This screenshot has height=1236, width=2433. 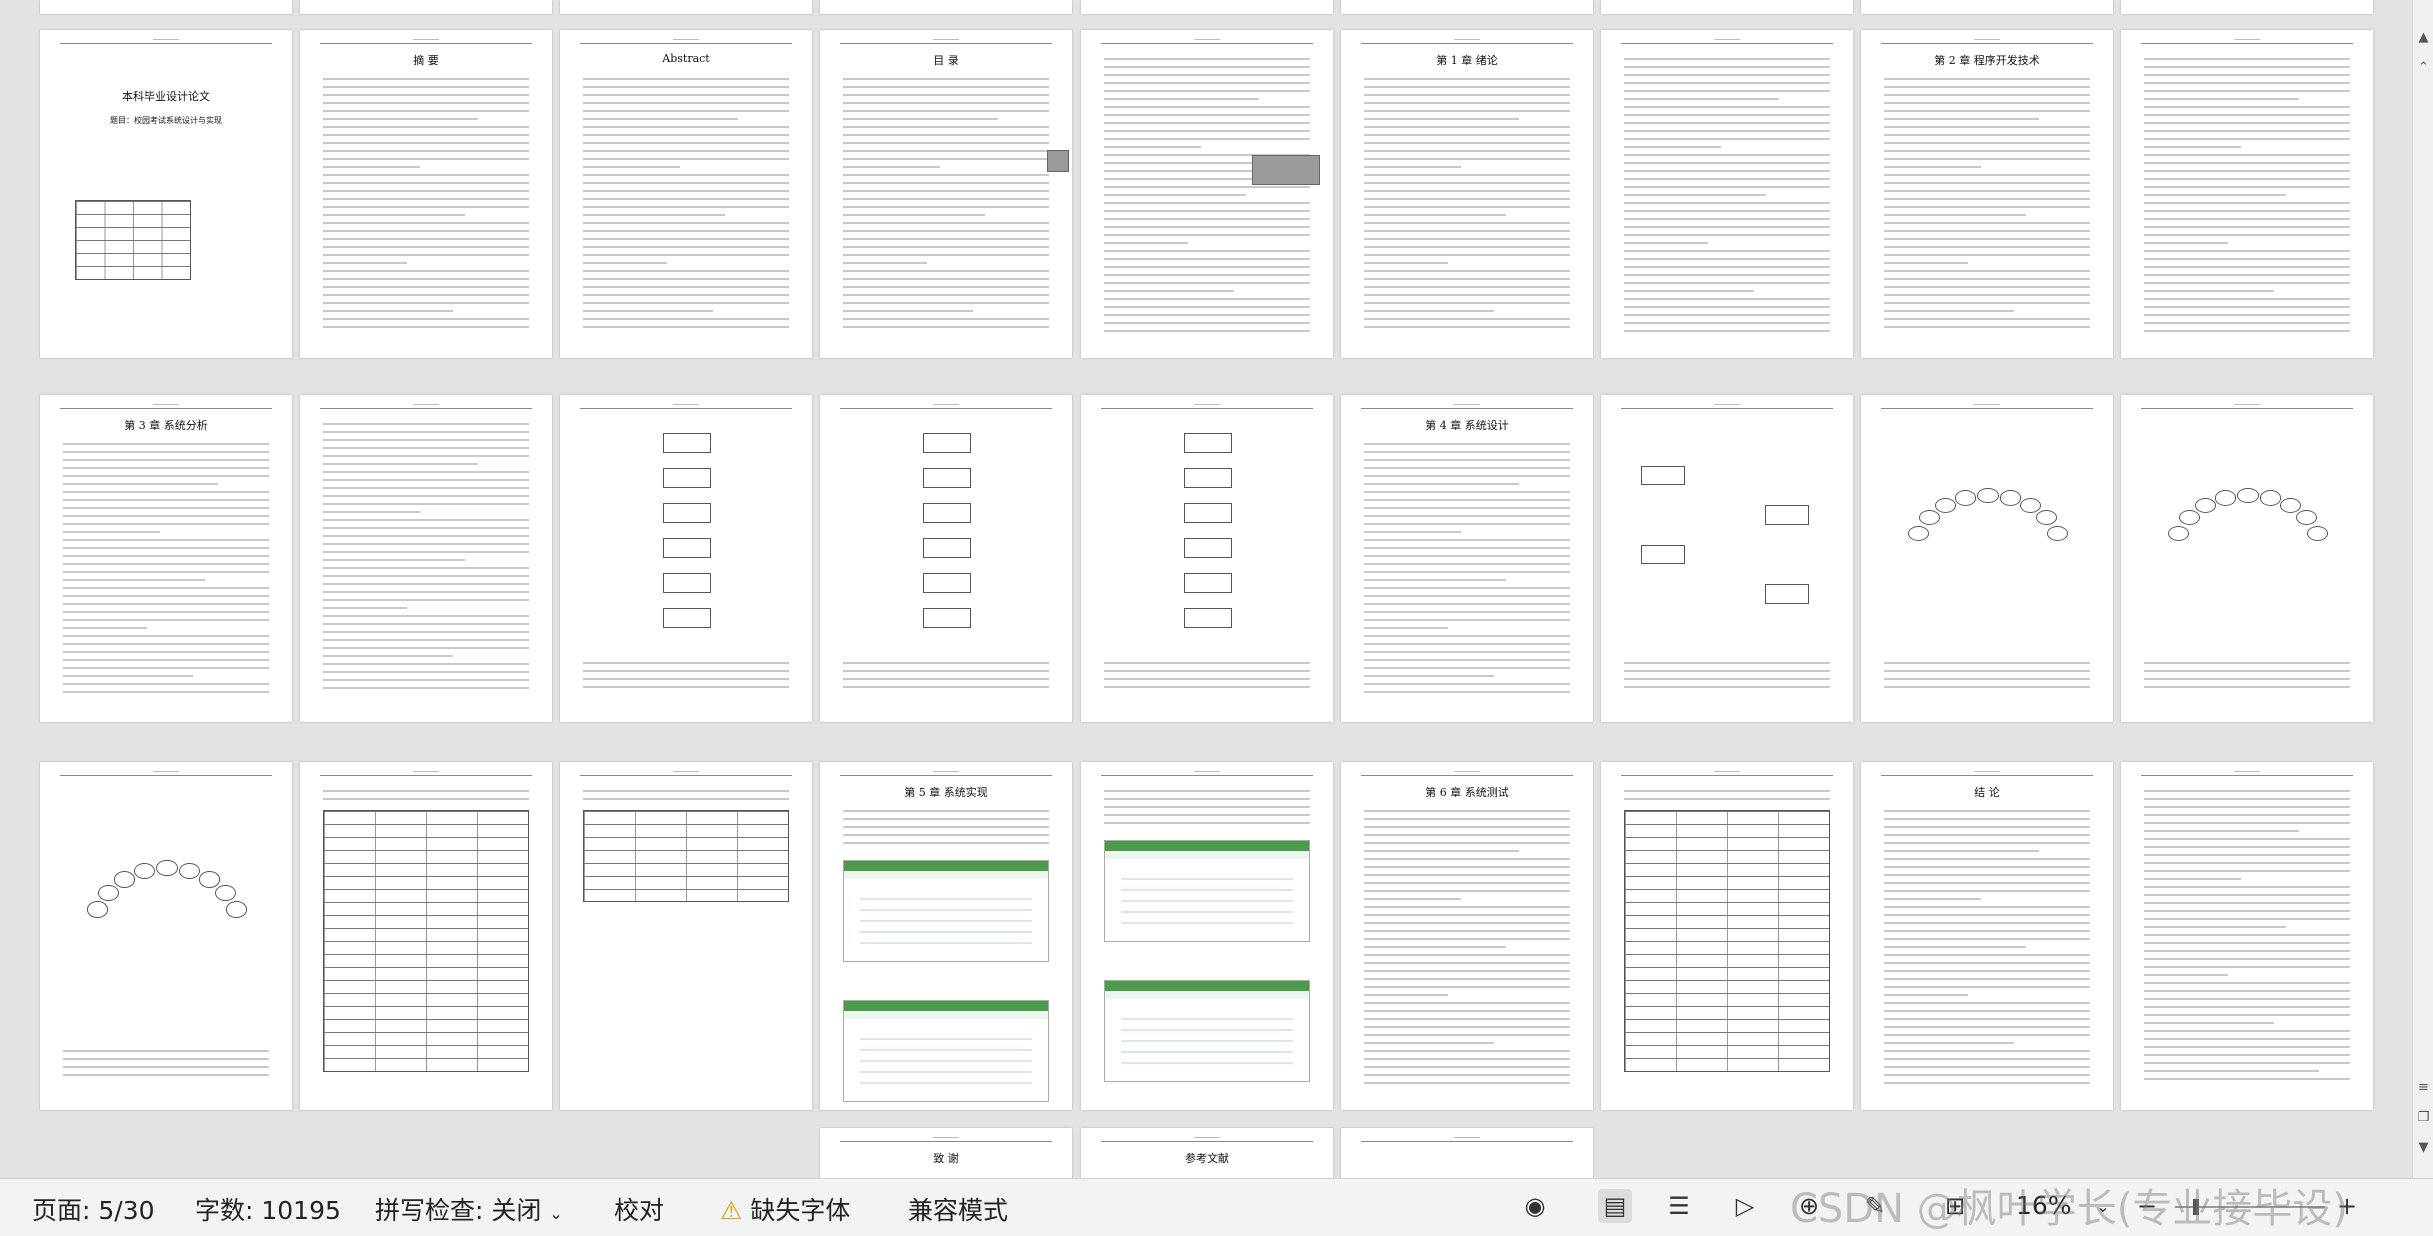 I want to click on drag-handle-icon, so click(x=1057, y=161).